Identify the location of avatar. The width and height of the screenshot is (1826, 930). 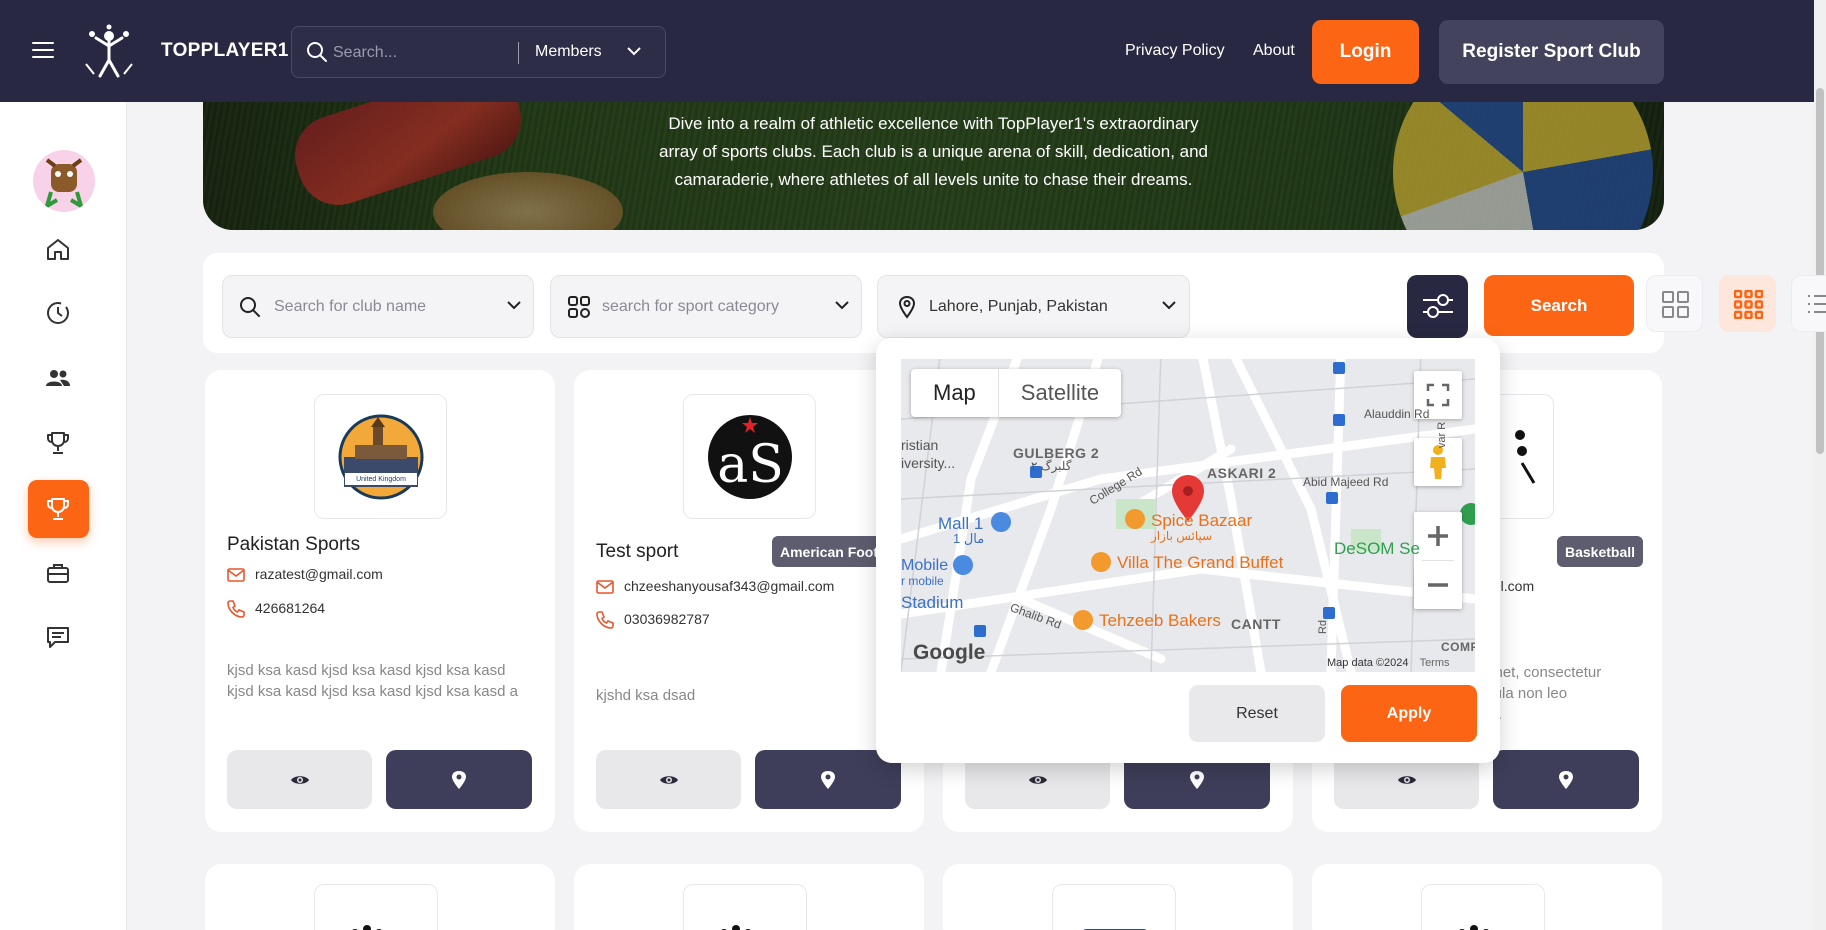
(64, 181).